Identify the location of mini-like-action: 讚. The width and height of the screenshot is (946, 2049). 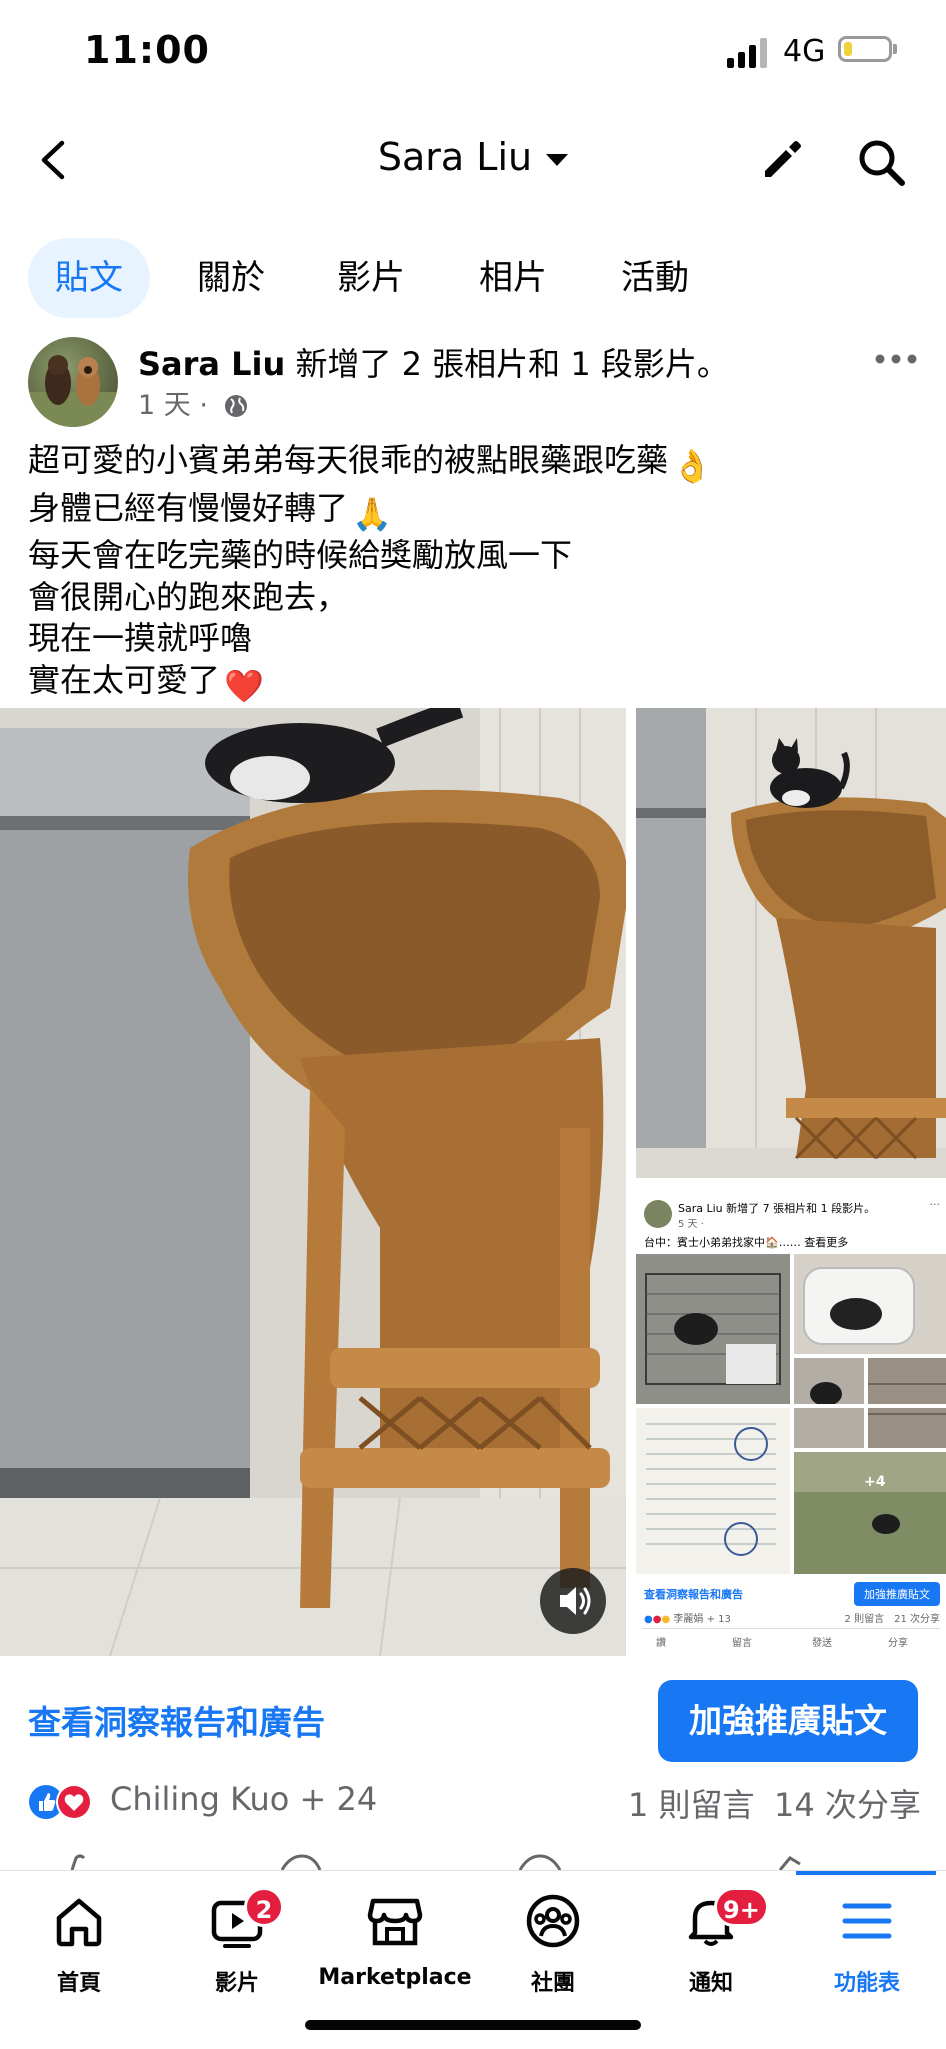
(661, 1643).